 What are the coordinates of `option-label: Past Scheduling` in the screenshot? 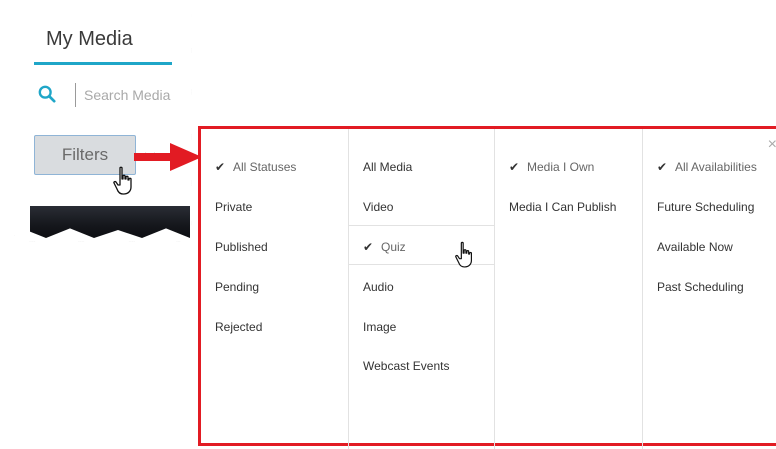 It's located at (700, 287).